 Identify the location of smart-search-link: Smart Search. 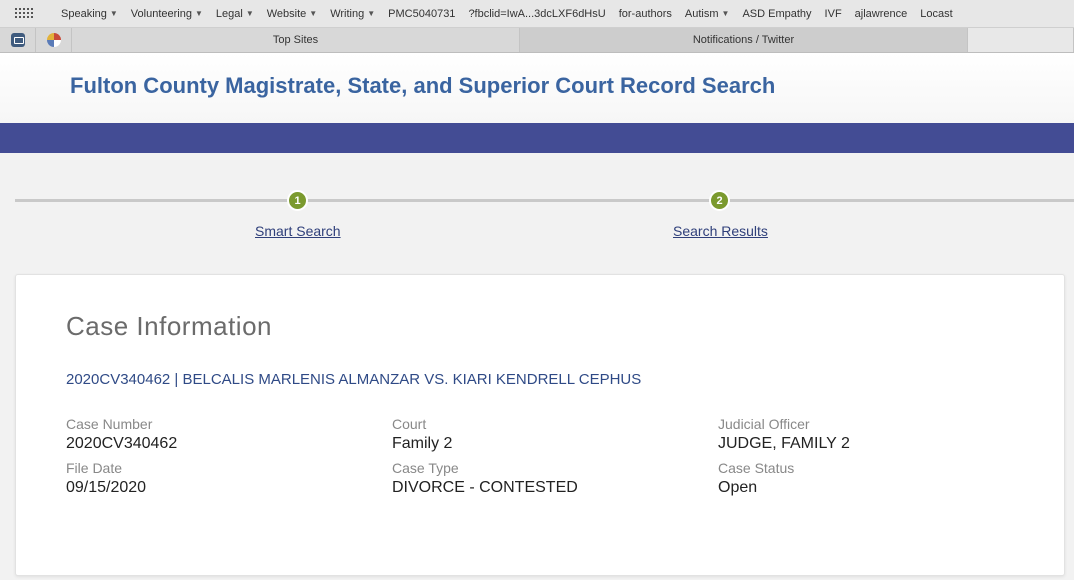
(298, 231).